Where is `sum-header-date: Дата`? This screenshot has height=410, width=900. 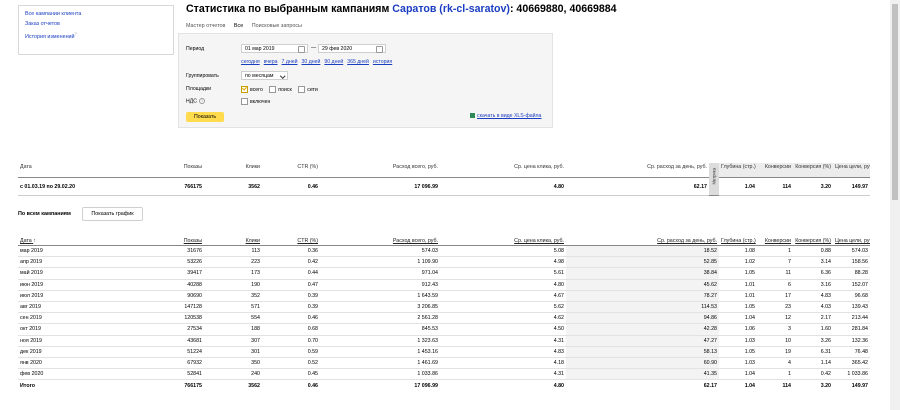
sum-header-date: Дата is located at coordinates (73, 170).